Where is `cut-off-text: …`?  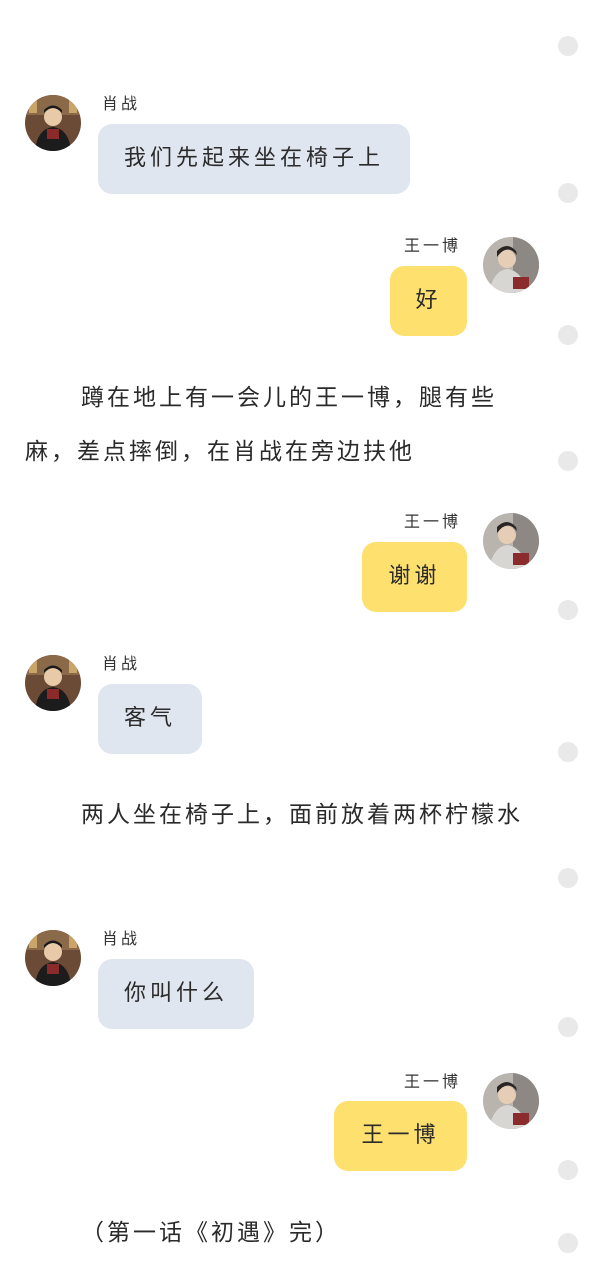
cut-off-text: … is located at coordinates (93, 37).